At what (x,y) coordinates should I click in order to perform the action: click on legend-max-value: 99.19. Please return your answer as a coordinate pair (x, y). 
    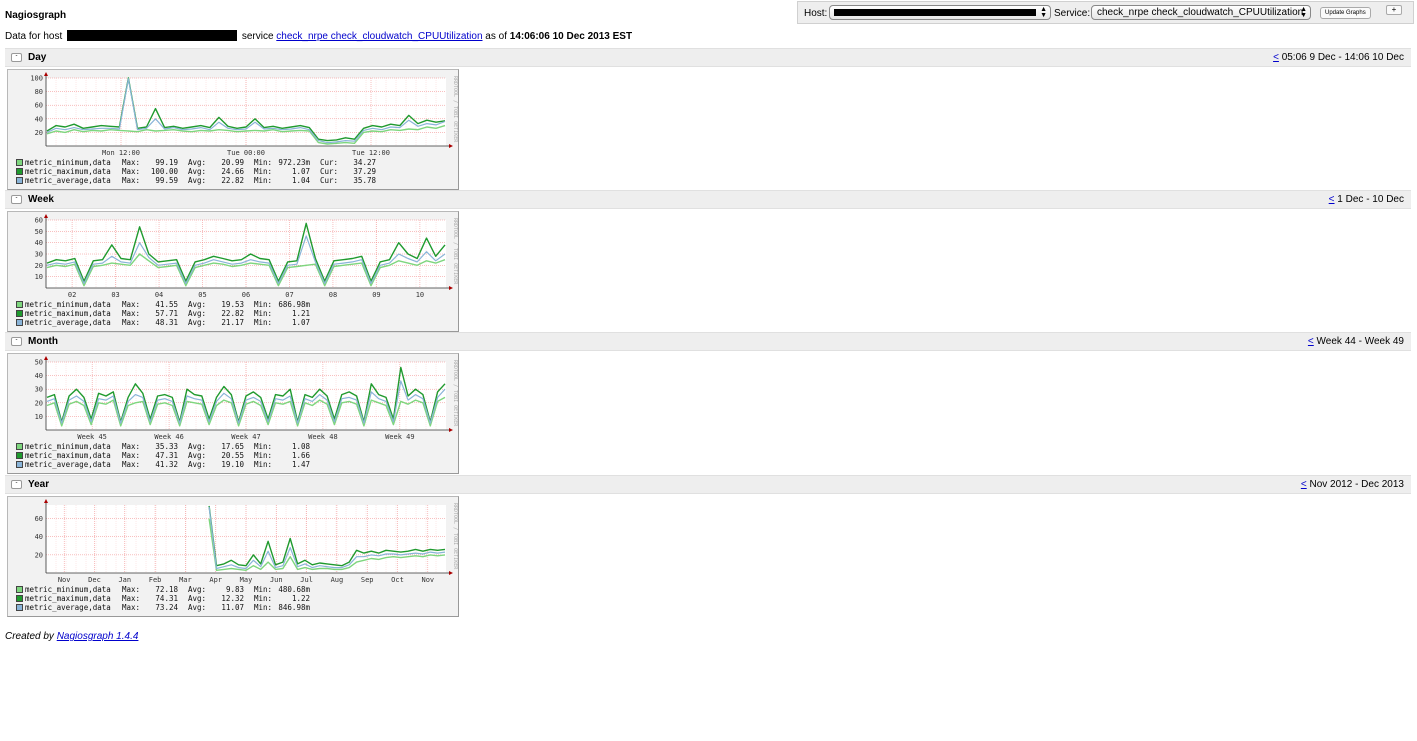
    Looking at the image, I should click on (166, 162).